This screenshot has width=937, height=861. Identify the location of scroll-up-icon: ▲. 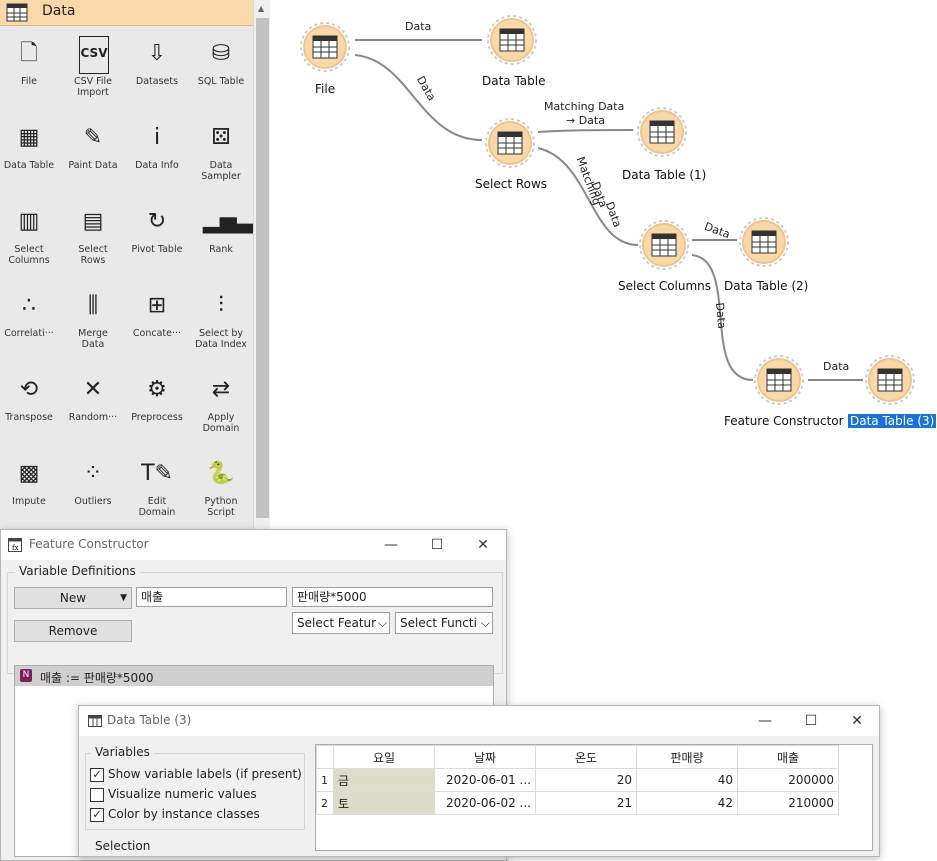
(261, 8).